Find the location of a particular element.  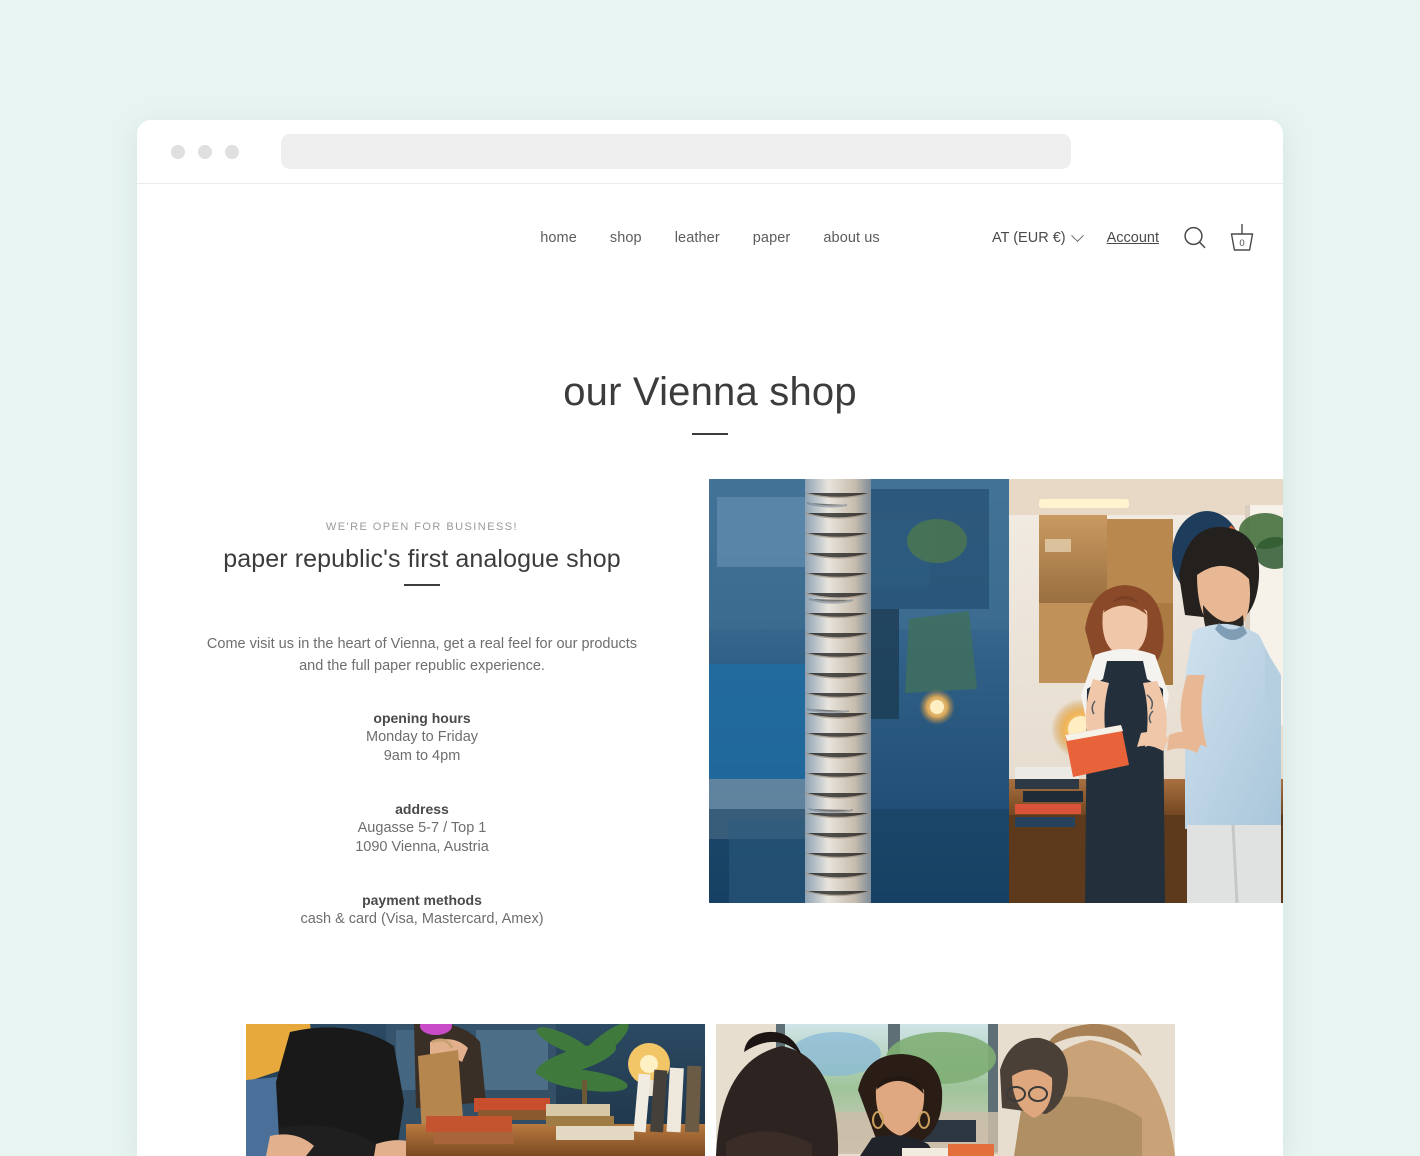

chevron-down-icon is located at coordinates (1077, 235).